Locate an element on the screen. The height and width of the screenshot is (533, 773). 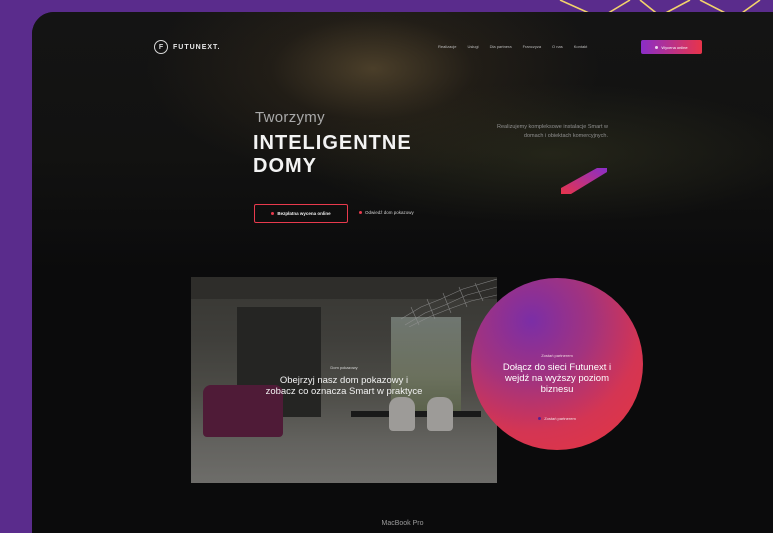
become-partner-link: Zostań partnerem is located at coordinates (557, 418).